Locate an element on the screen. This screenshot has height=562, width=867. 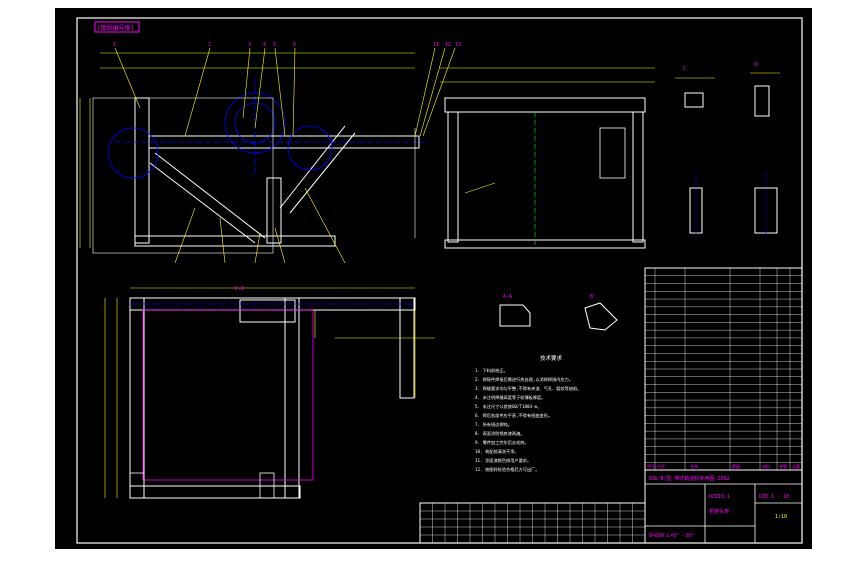
callout-11: 11 is located at coordinates (436, 45).